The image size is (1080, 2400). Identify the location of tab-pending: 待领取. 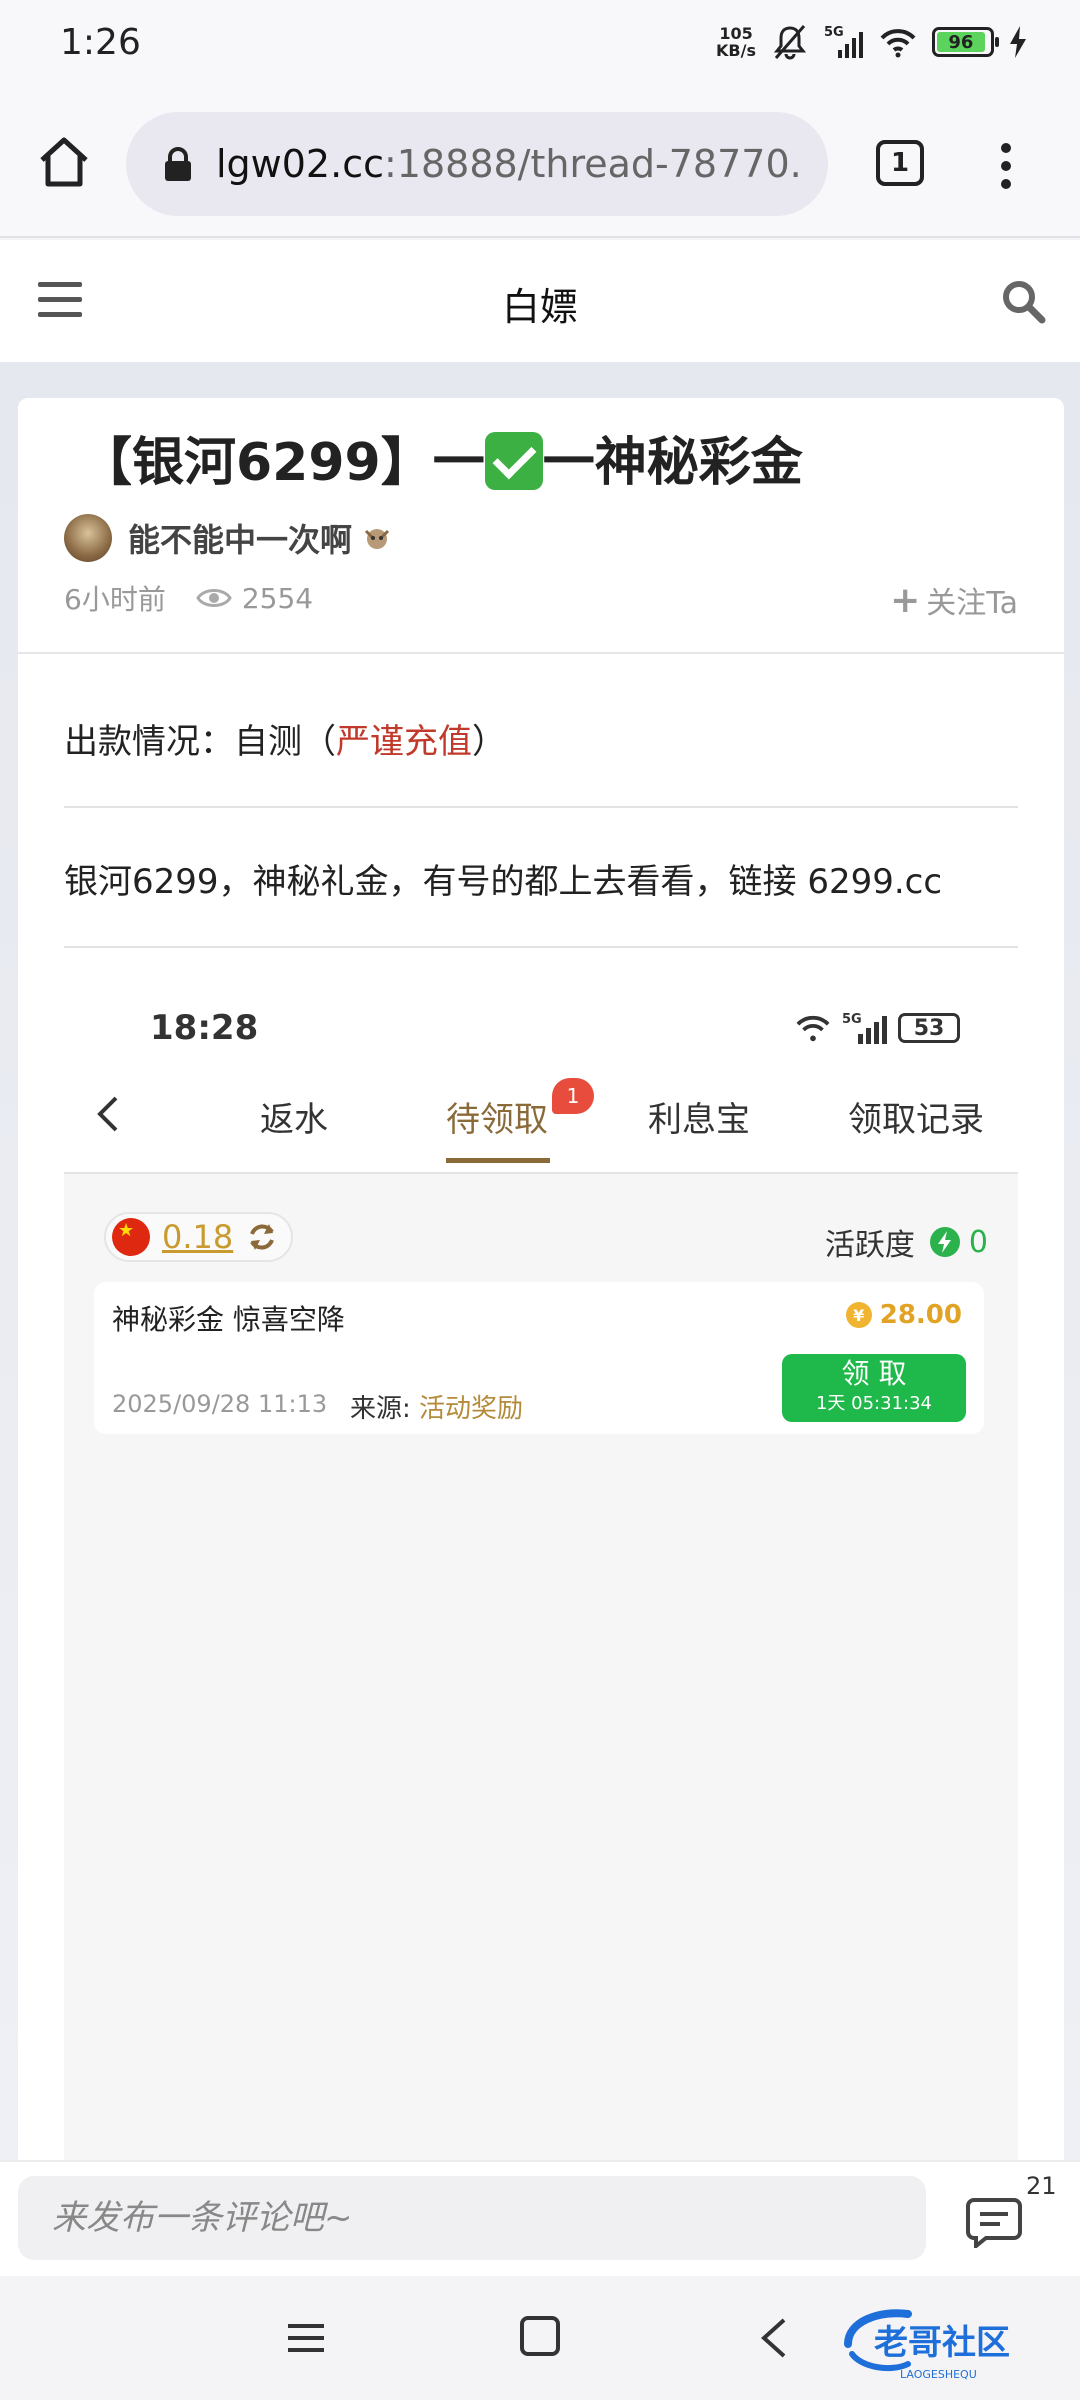
(497, 1120).